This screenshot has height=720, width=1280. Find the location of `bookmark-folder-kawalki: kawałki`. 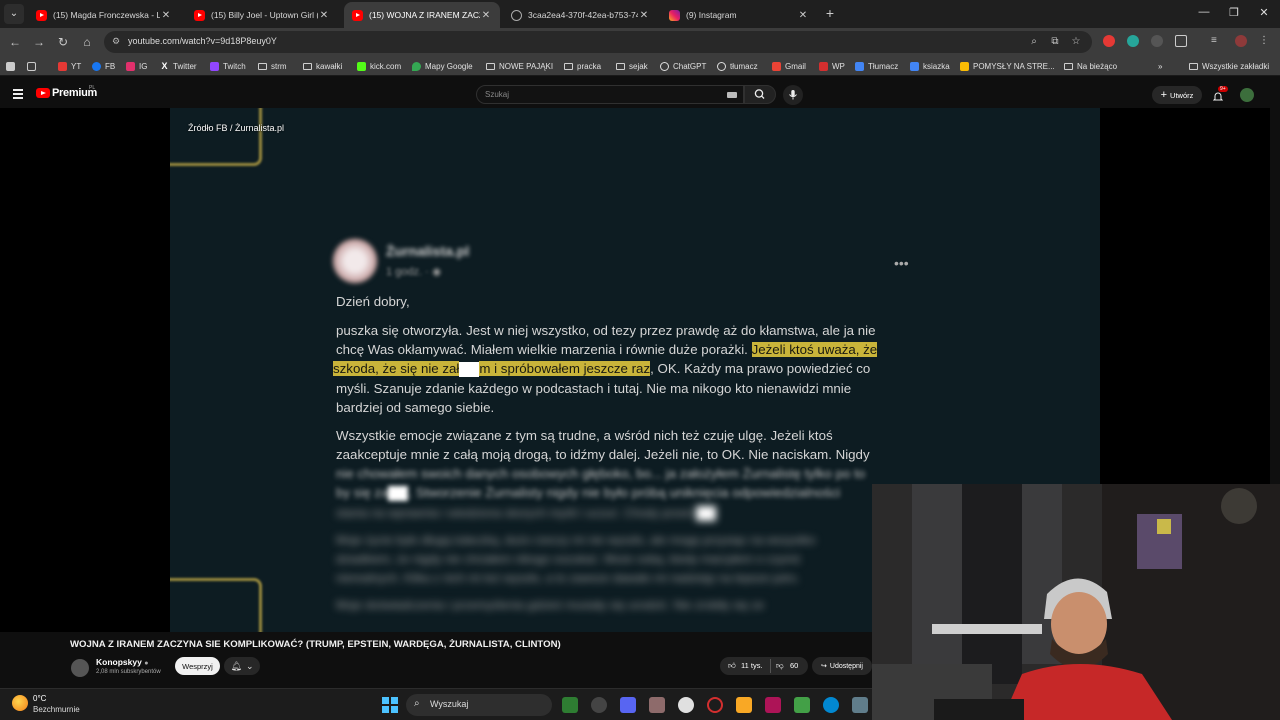

bookmark-folder-kawalki: kawałki is located at coordinates (322, 66).